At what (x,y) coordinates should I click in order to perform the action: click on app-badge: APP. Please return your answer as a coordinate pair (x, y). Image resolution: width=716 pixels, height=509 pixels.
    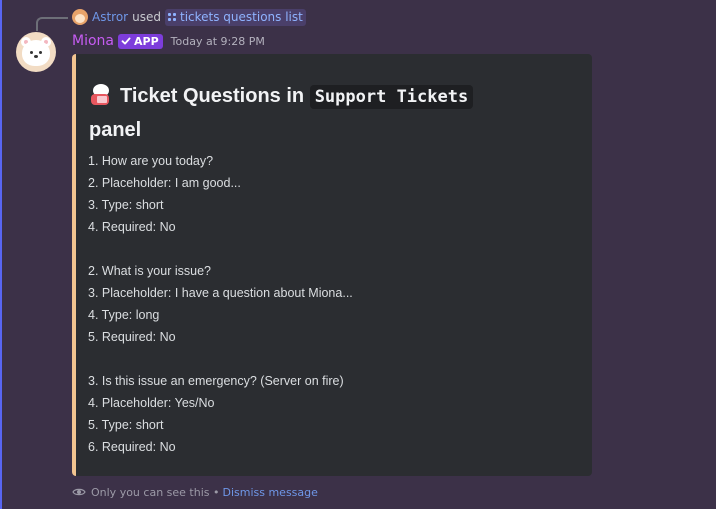
    Looking at the image, I should click on (140, 41).